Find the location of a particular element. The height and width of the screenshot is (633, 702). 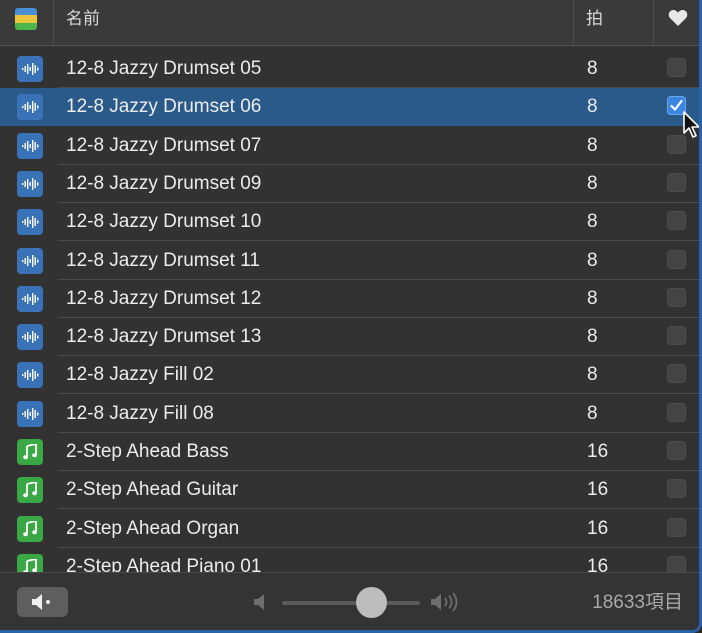

column-header: 名前 拍 is located at coordinates (349, 23).